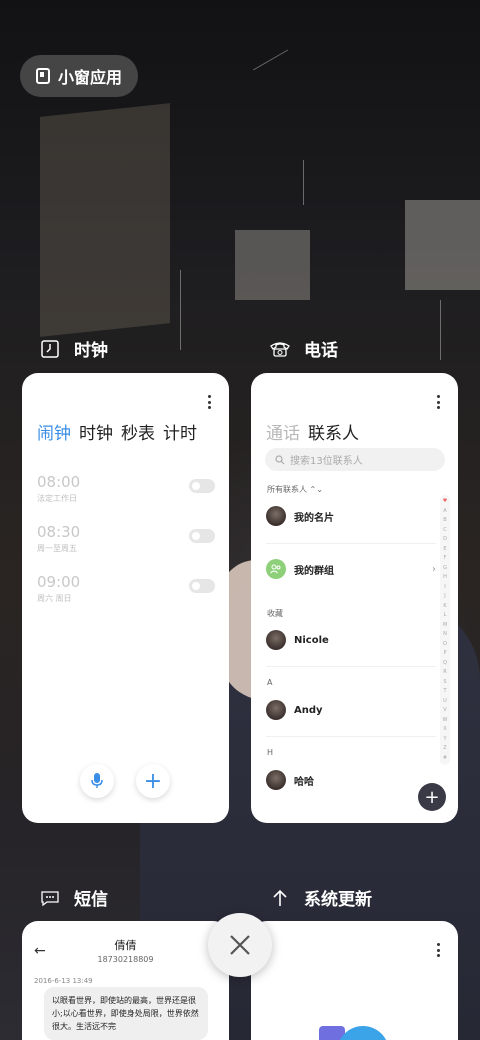 Image resolution: width=480 pixels, height=1040 pixels. Describe the element at coordinates (63, 981) in the screenshot. I see `message-date: 2016-6-13 13:49` at that location.